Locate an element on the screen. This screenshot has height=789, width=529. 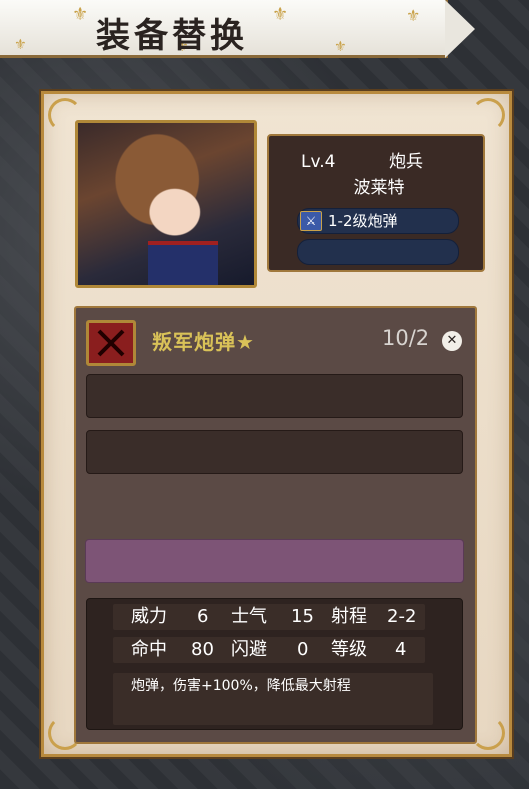
stat-morale-label: 士气 is located at coordinates (249, 616).